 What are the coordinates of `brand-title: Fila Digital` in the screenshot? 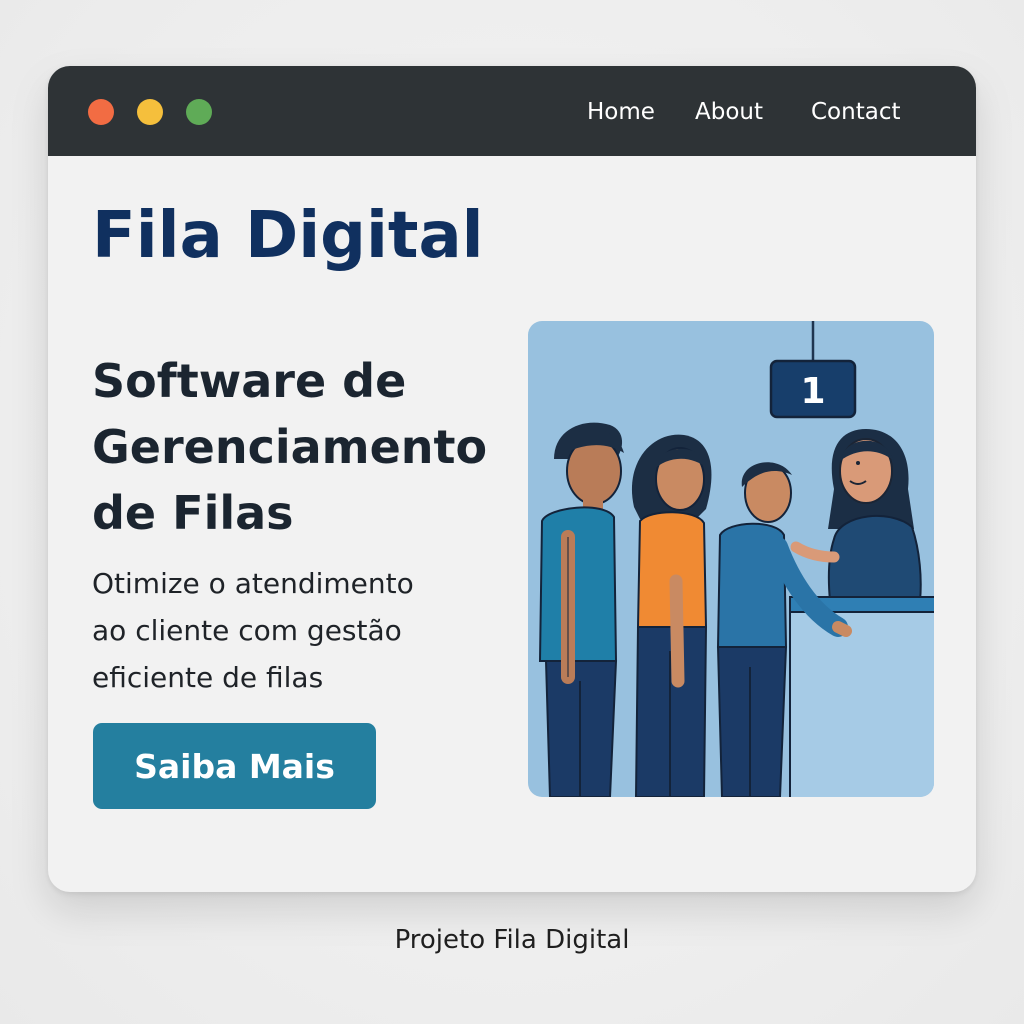 It's located at (288, 236).